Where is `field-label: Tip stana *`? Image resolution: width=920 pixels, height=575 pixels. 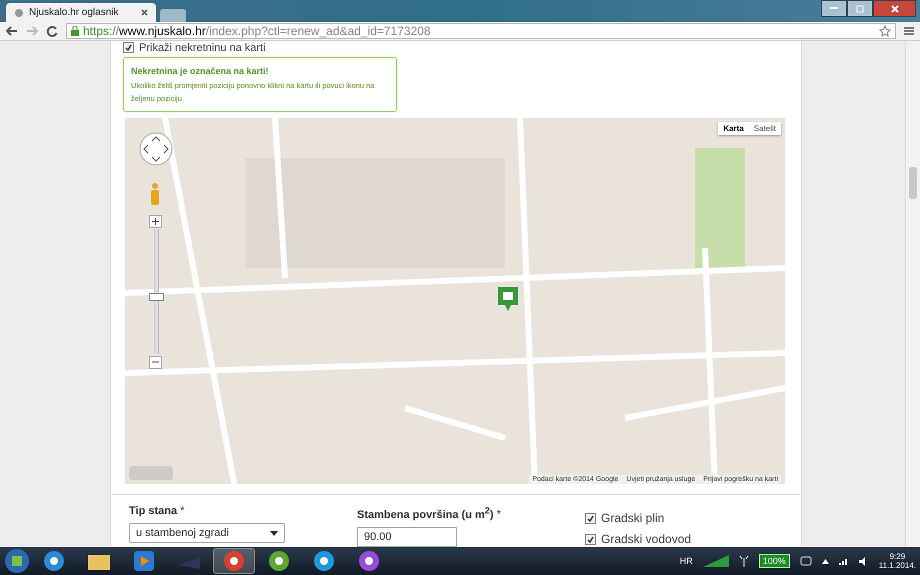
field-label: Tip stana * is located at coordinates (157, 511).